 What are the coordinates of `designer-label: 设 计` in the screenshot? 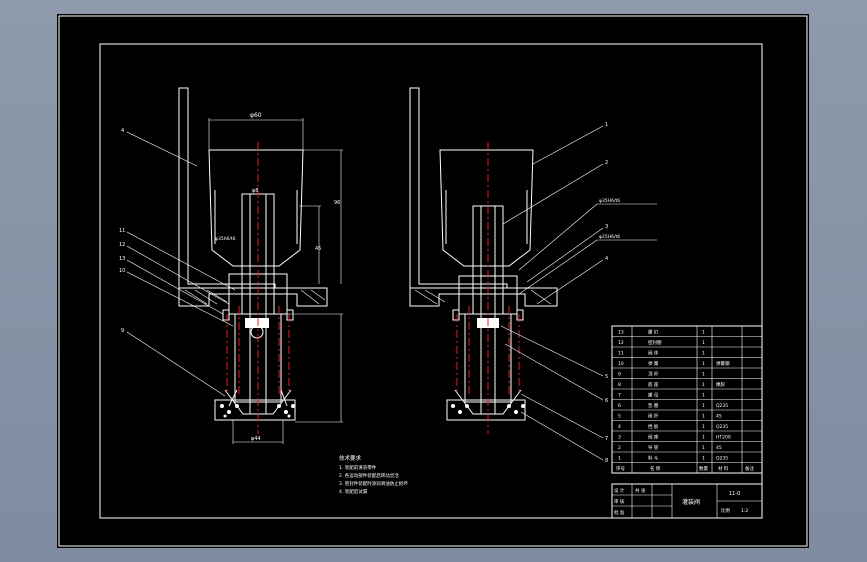 It's located at (619, 490).